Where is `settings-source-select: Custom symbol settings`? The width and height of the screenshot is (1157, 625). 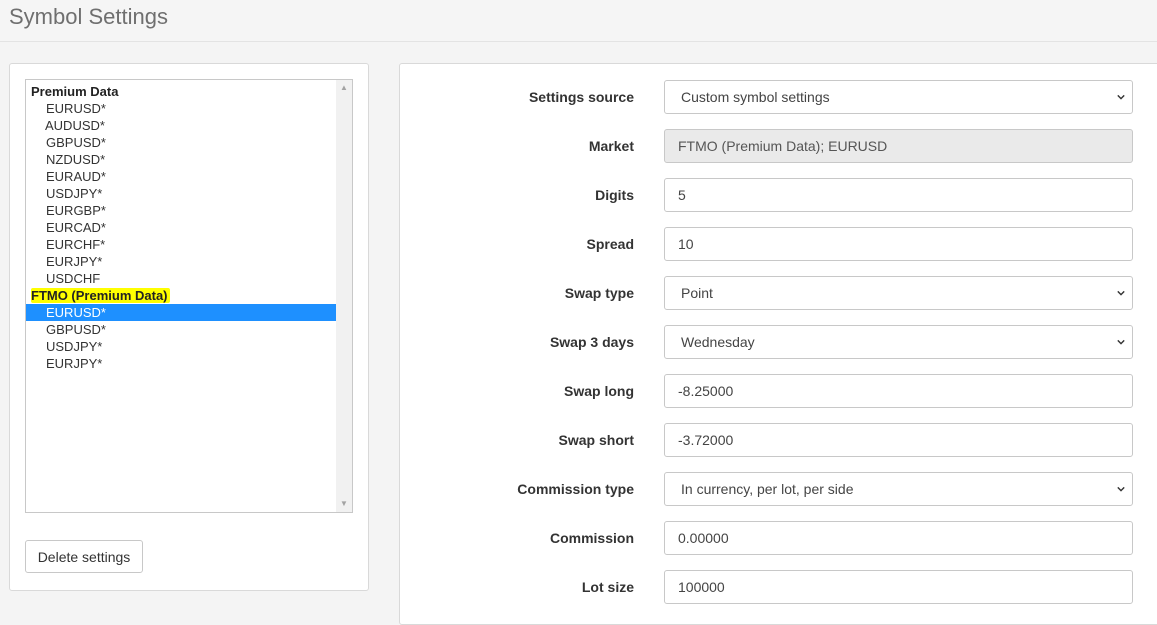
settings-source-select: Custom symbol settings is located at coordinates (898, 97).